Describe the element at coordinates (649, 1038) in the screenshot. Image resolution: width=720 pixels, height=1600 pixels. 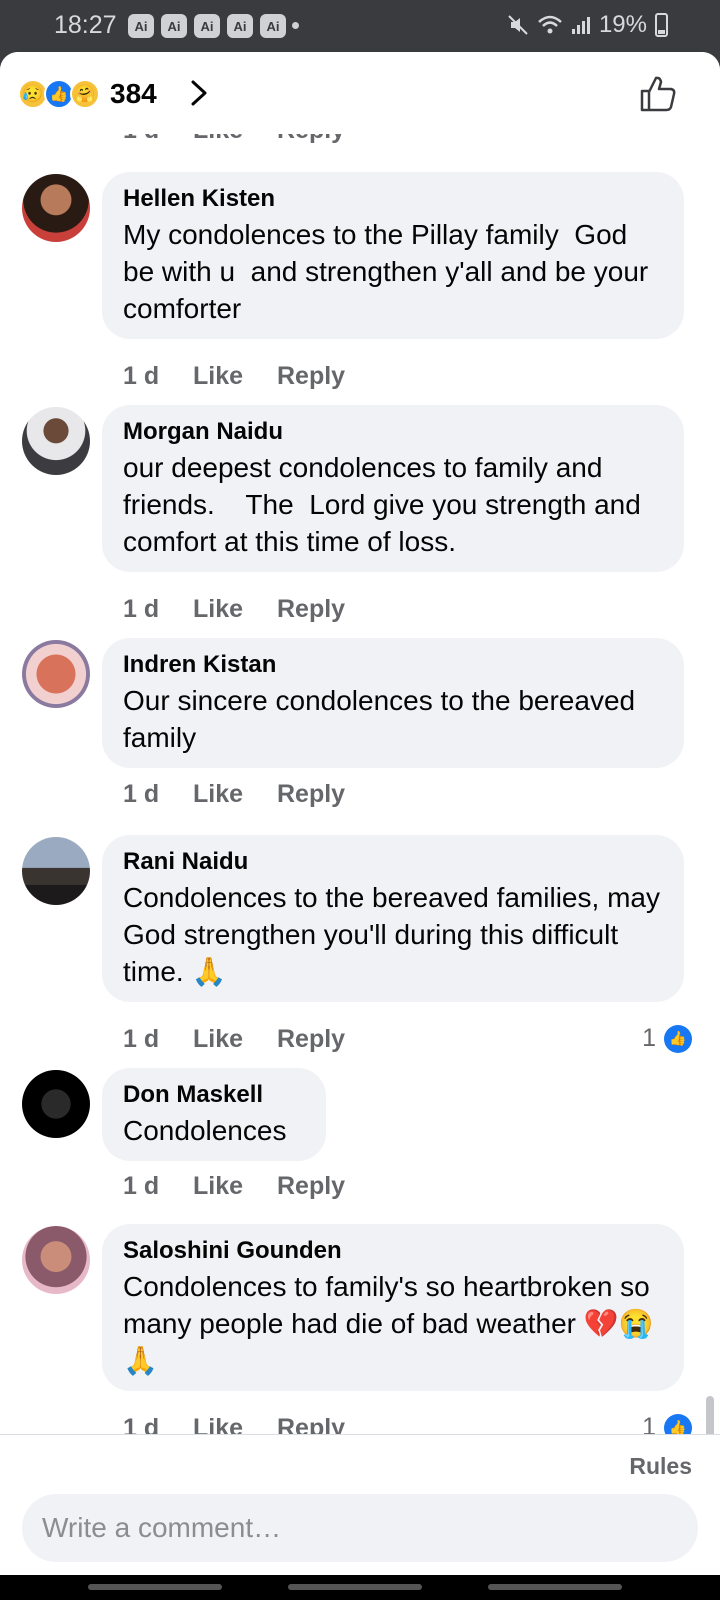
I see `reaction-count: 1` at that location.